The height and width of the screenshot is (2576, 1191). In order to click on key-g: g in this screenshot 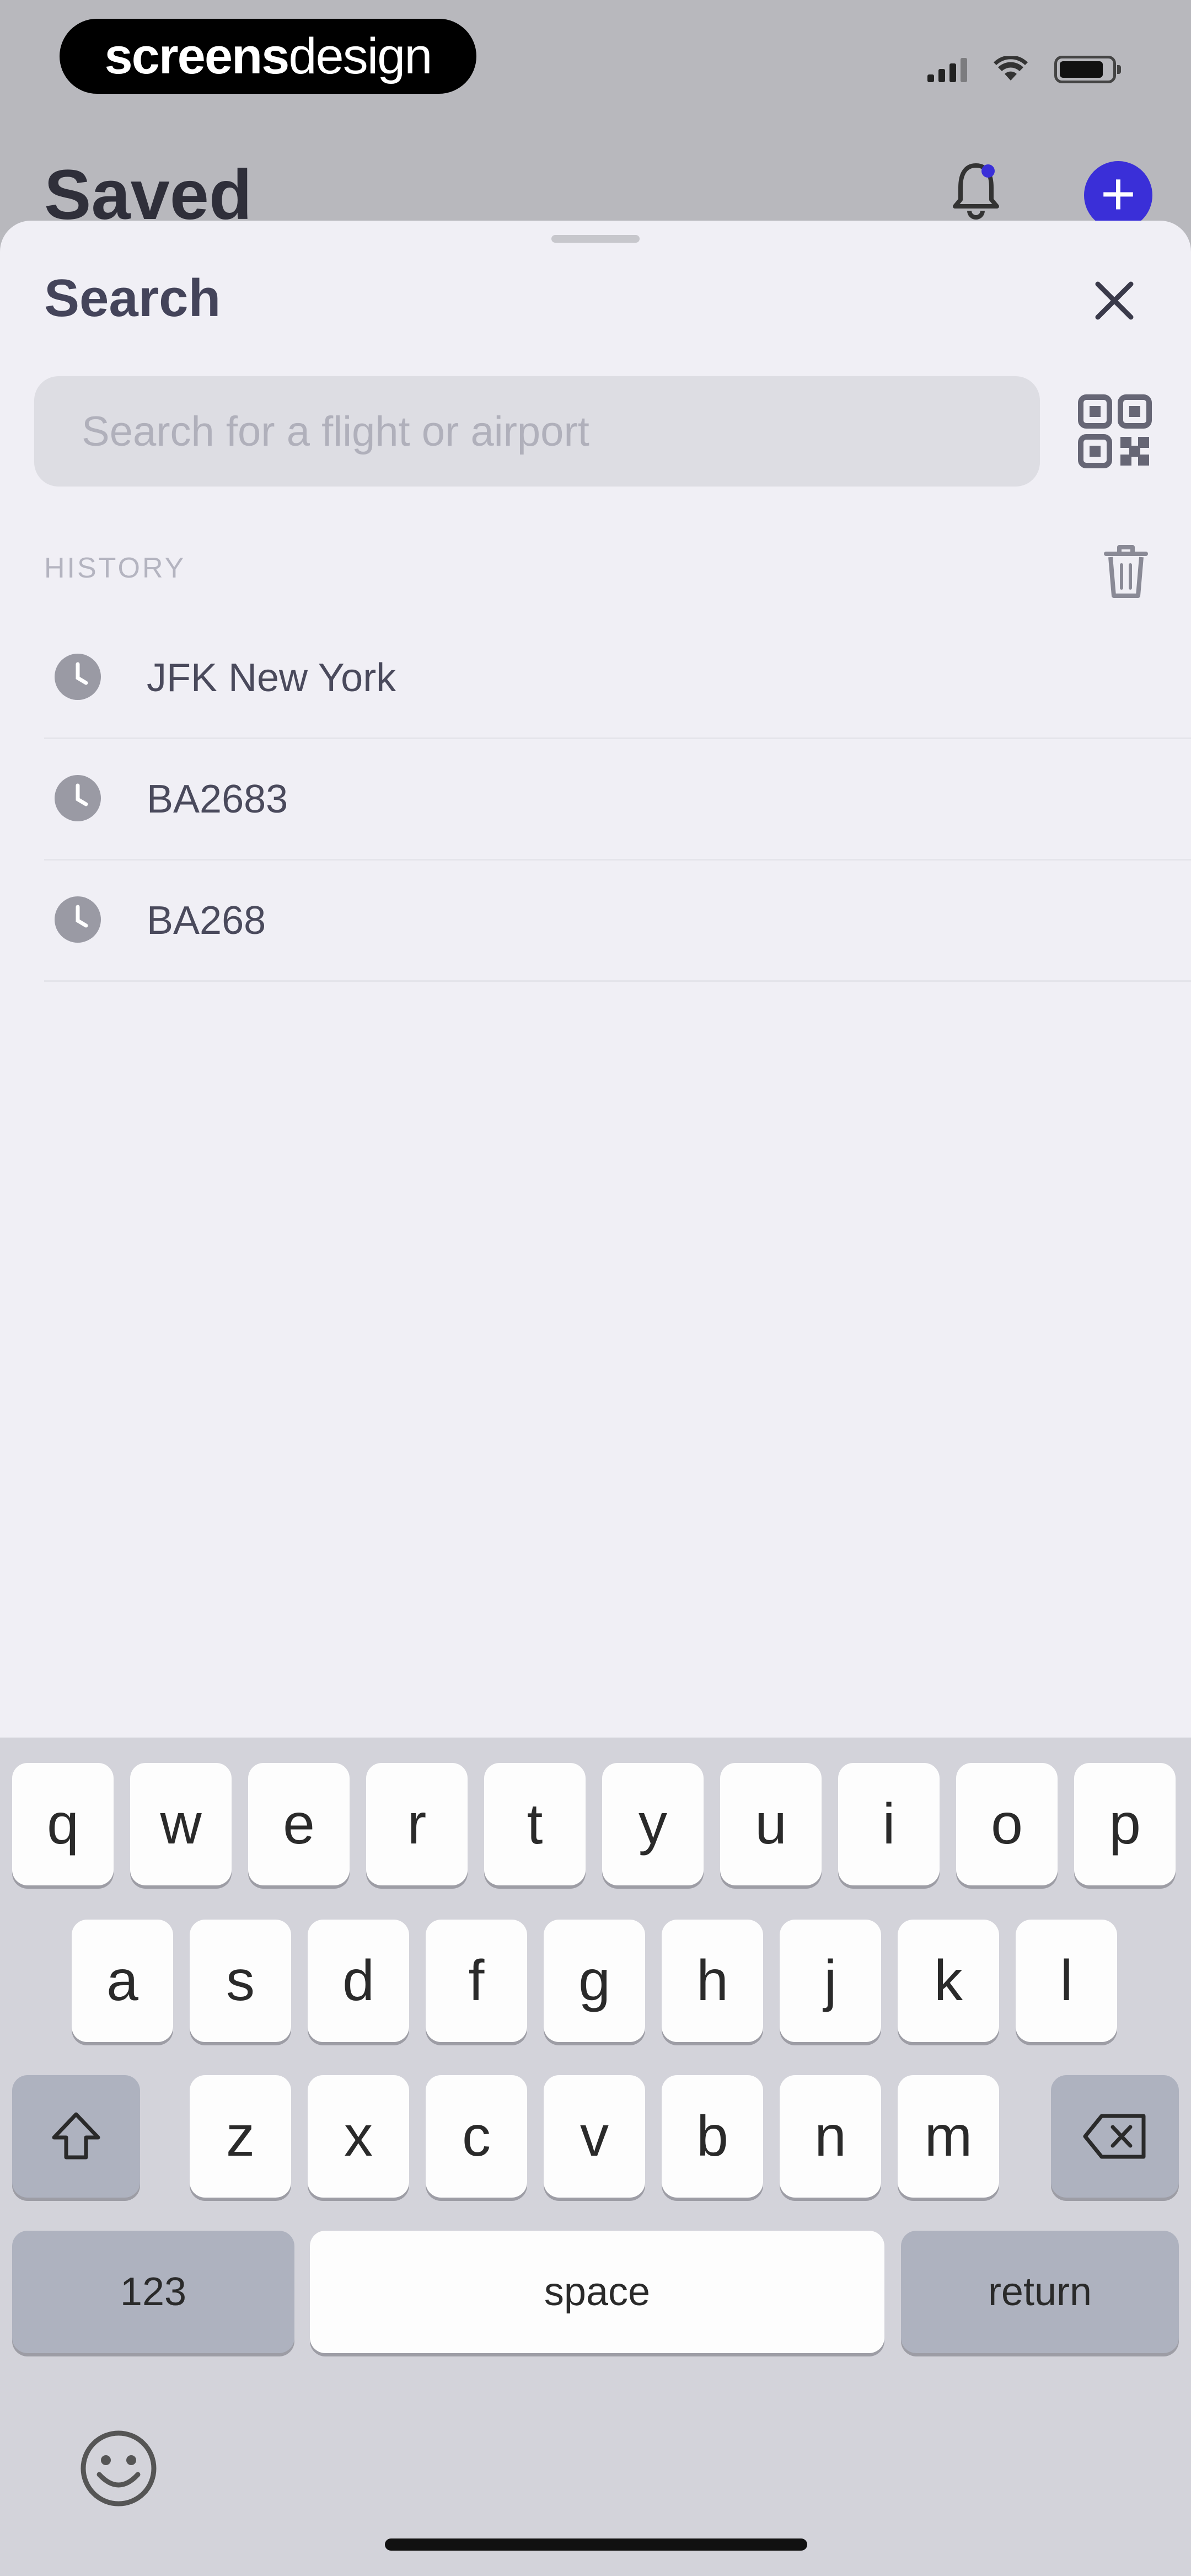, I will do `click(594, 1981)`.